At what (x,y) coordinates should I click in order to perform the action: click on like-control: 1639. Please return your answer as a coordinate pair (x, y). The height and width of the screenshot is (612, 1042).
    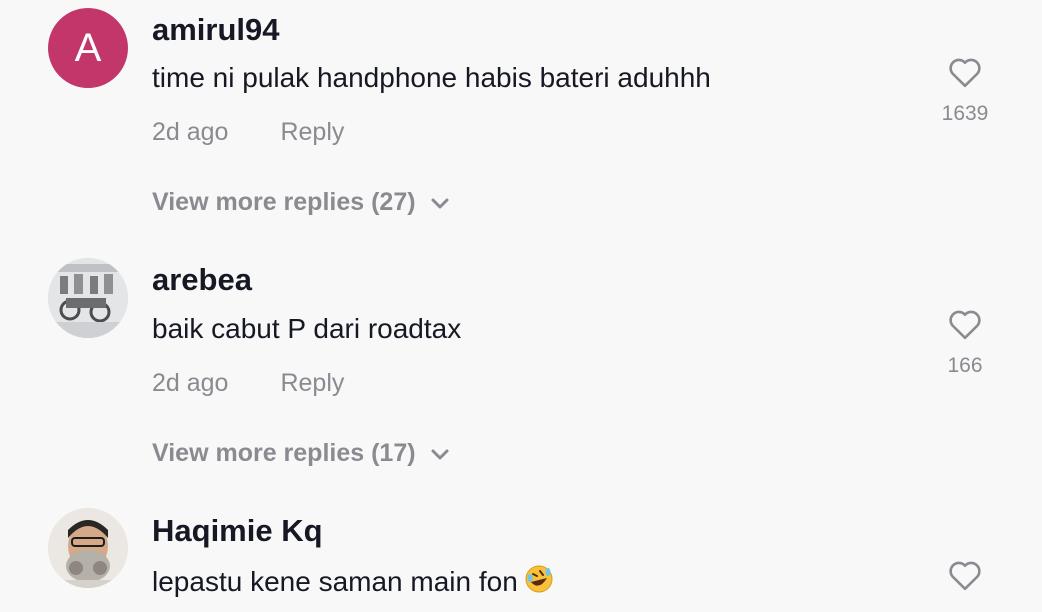
    Looking at the image, I should click on (965, 91).